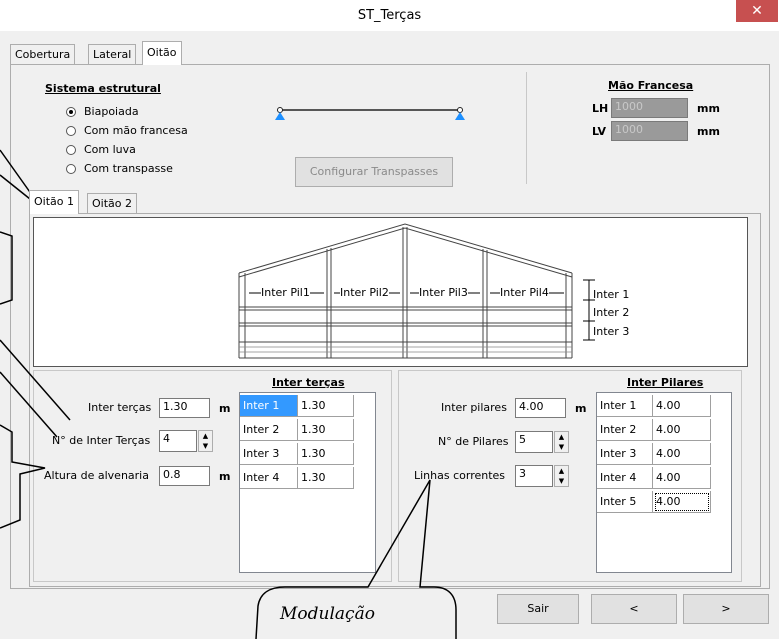  What do you see at coordinates (269, 454) in the screenshot?
I see `tercas-row-label: Inter 3` at bounding box center [269, 454].